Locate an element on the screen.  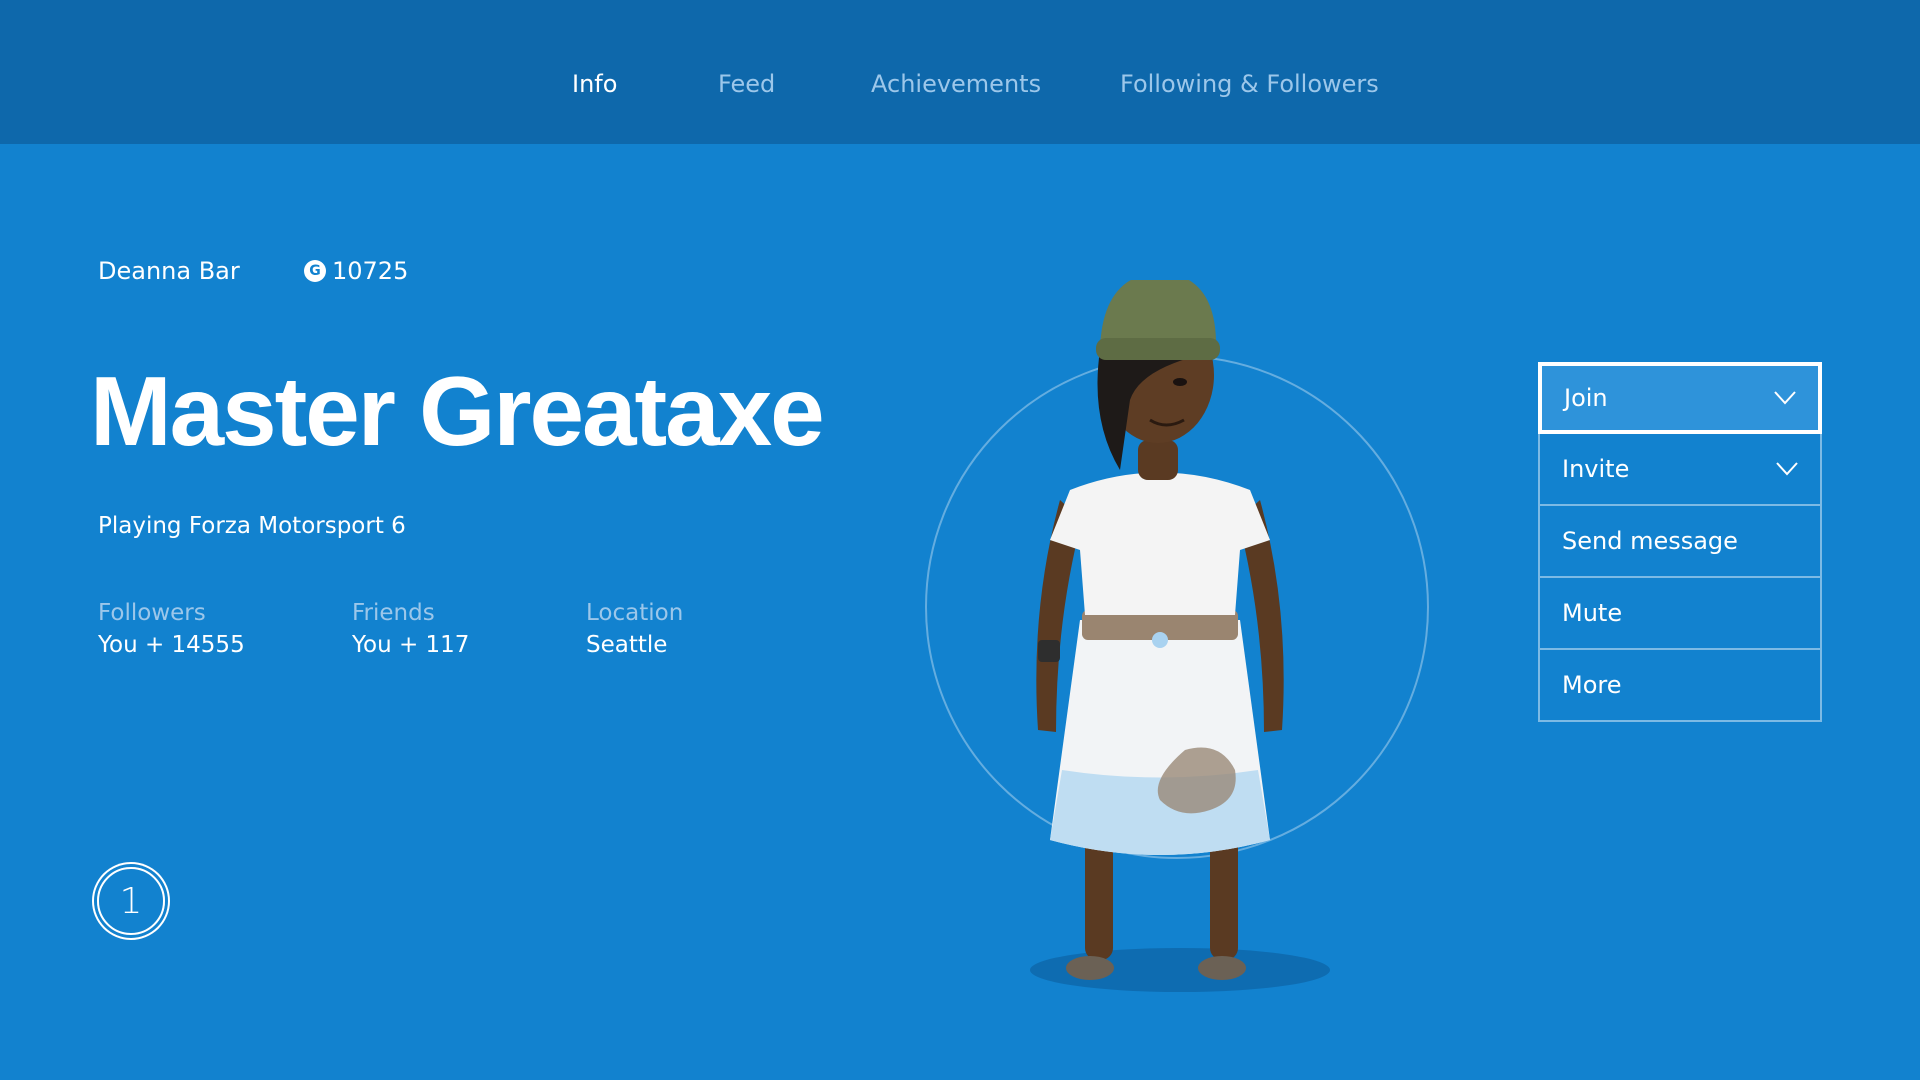
action-label: Join is located at coordinates (1586, 398).